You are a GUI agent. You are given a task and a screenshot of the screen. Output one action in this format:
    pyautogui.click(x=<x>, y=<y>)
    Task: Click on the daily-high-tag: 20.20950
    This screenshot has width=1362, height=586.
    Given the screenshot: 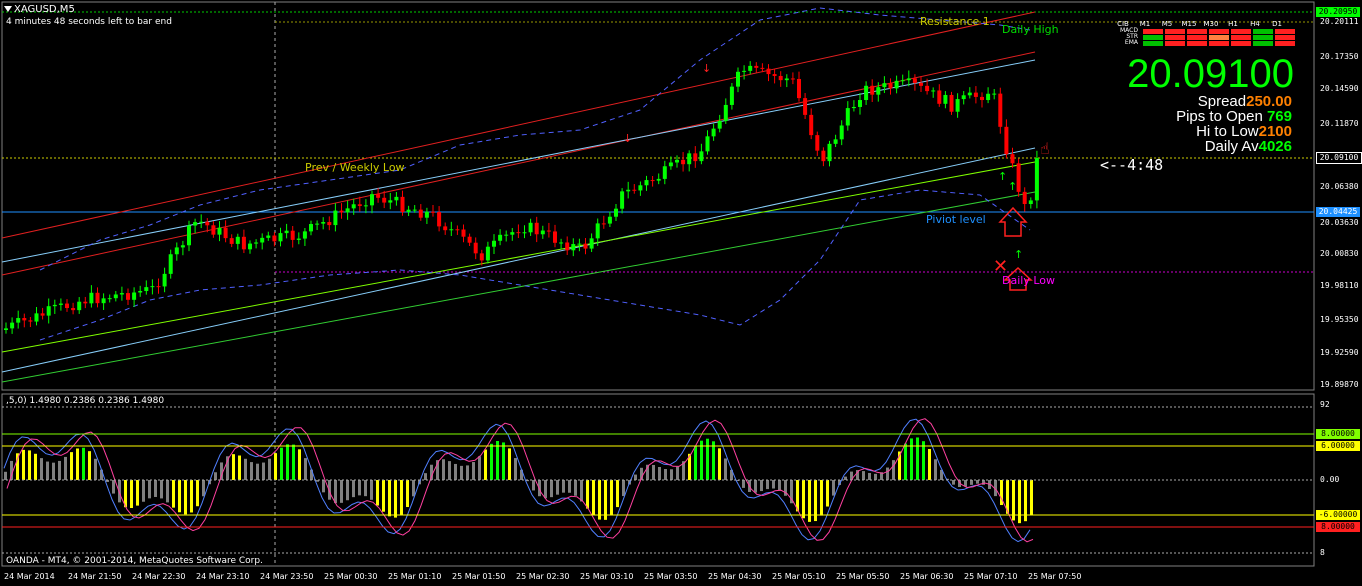 What is the action you would take?
    pyautogui.click(x=1338, y=12)
    